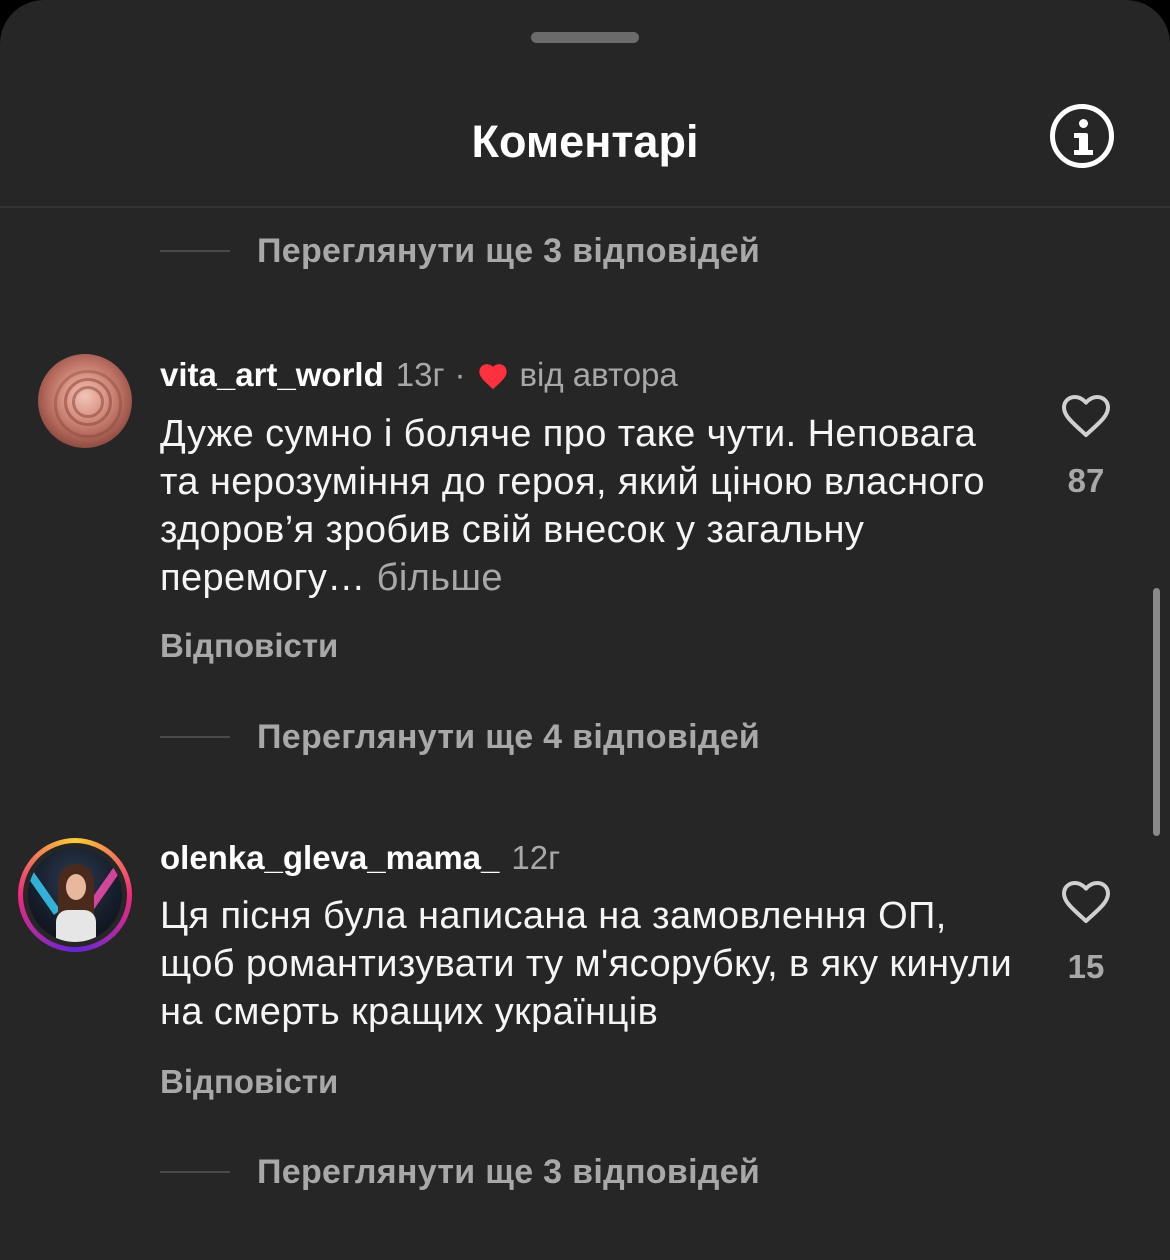 Image resolution: width=1170 pixels, height=1260 pixels. I want to click on comment-username: vita_art_world, so click(272, 375).